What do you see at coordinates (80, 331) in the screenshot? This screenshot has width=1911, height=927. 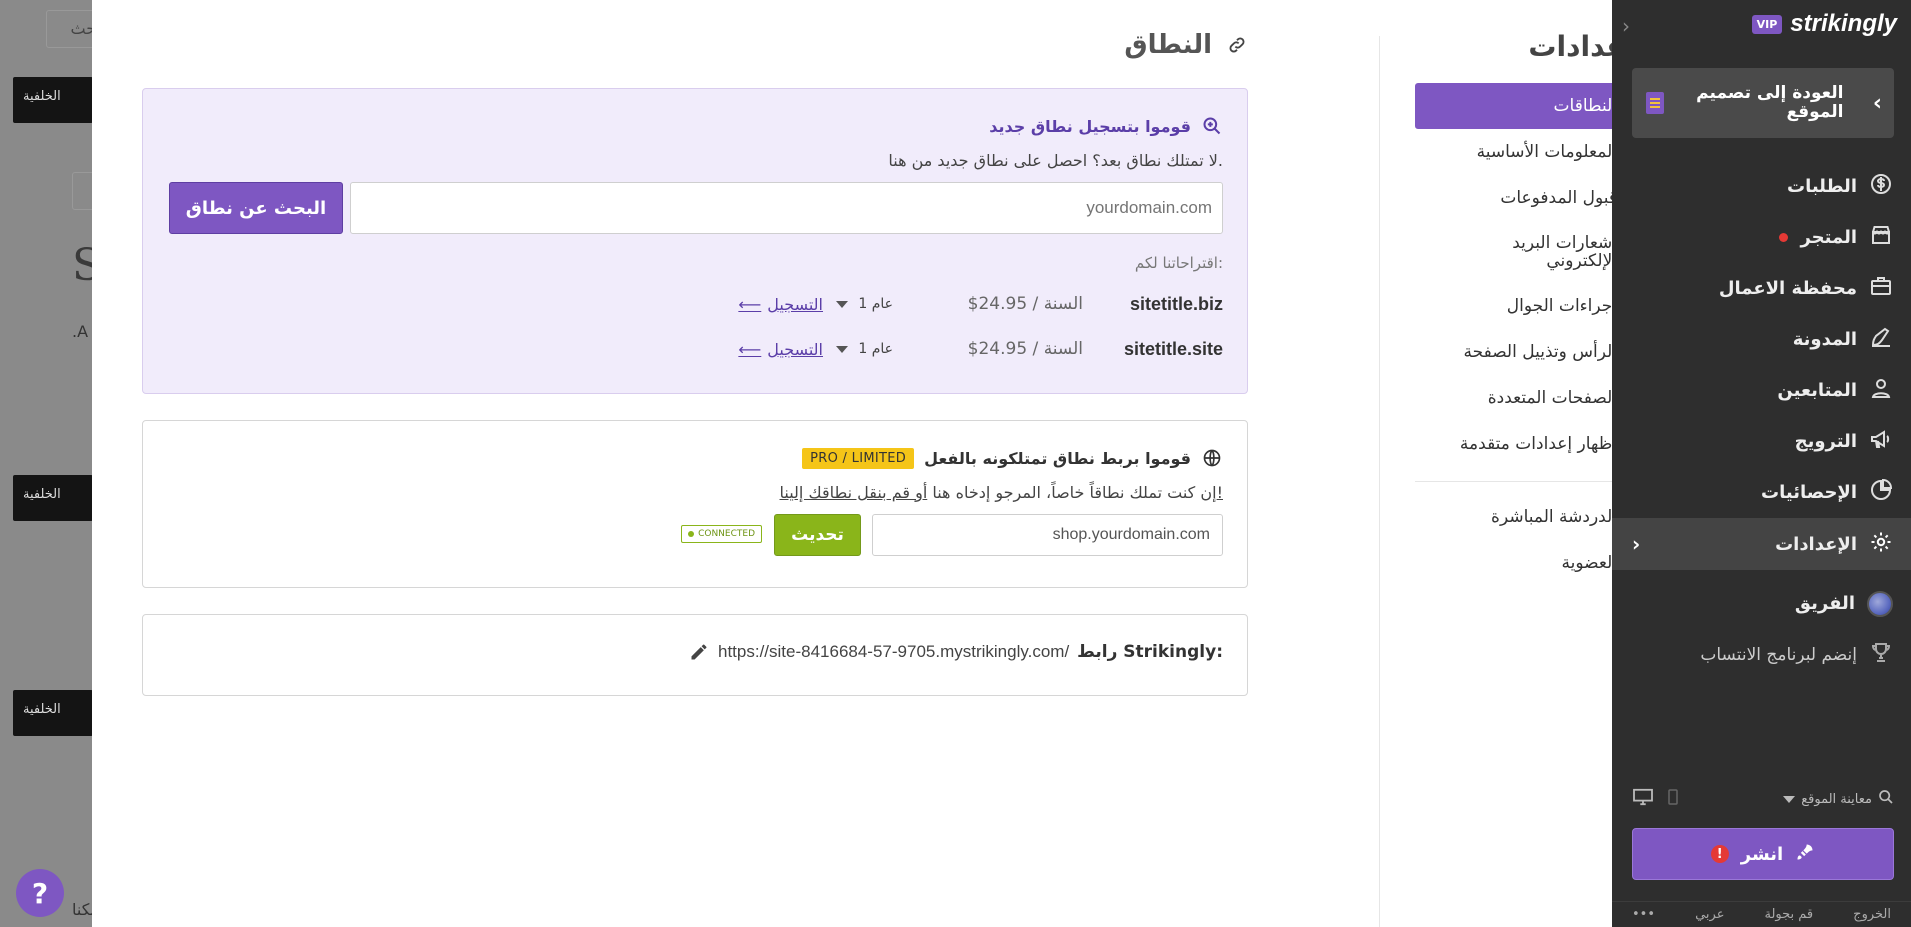 I see `bg-body-text: .A` at bounding box center [80, 331].